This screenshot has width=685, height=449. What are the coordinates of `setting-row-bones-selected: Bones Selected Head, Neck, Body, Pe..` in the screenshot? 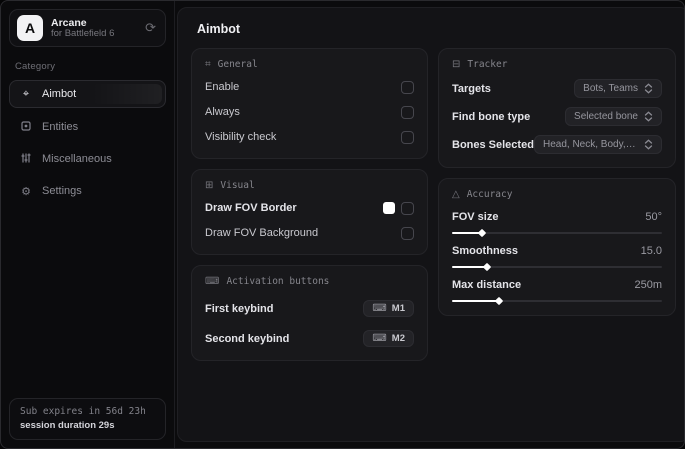 It's located at (557, 144).